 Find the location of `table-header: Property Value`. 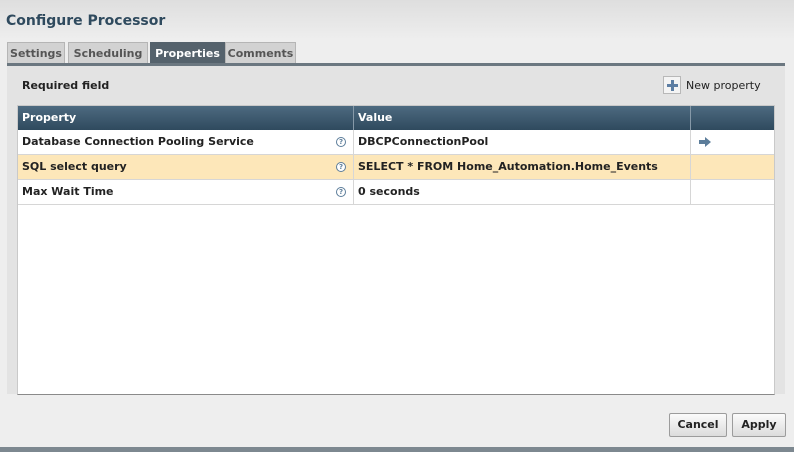

table-header: Property Value is located at coordinates (396, 118).